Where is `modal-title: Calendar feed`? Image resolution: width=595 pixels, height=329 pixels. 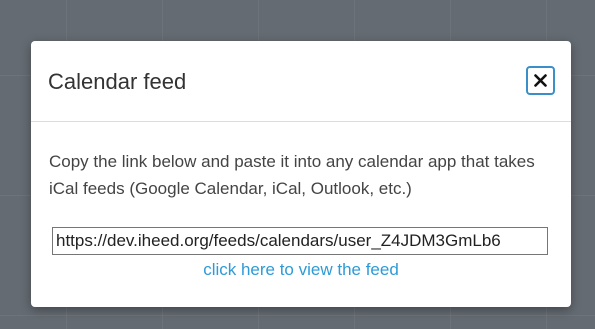
modal-title: Calendar feed is located at coordinates (117, 81).